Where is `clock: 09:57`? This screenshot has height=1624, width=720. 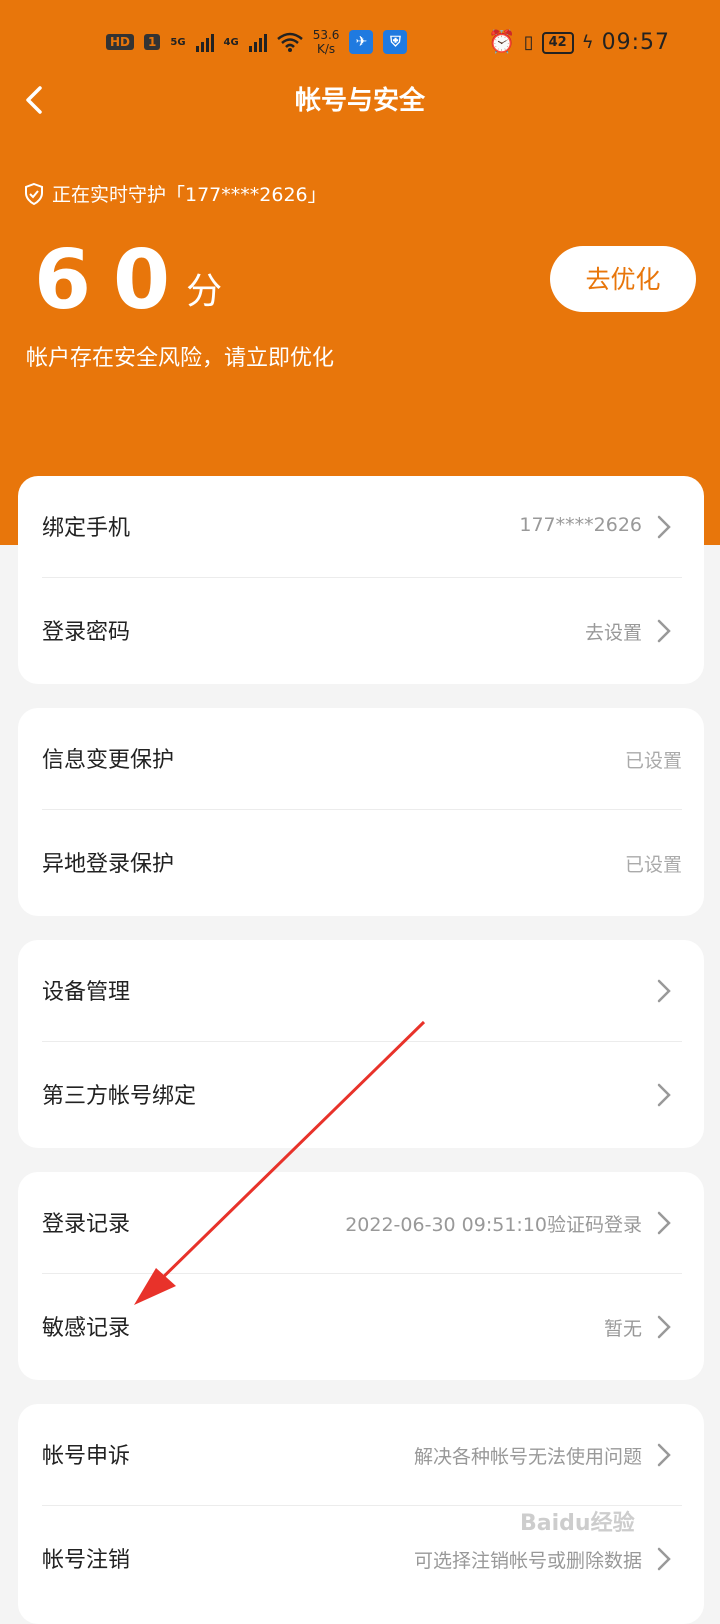 clock: 09:57 is located at coordinates (635, 42).